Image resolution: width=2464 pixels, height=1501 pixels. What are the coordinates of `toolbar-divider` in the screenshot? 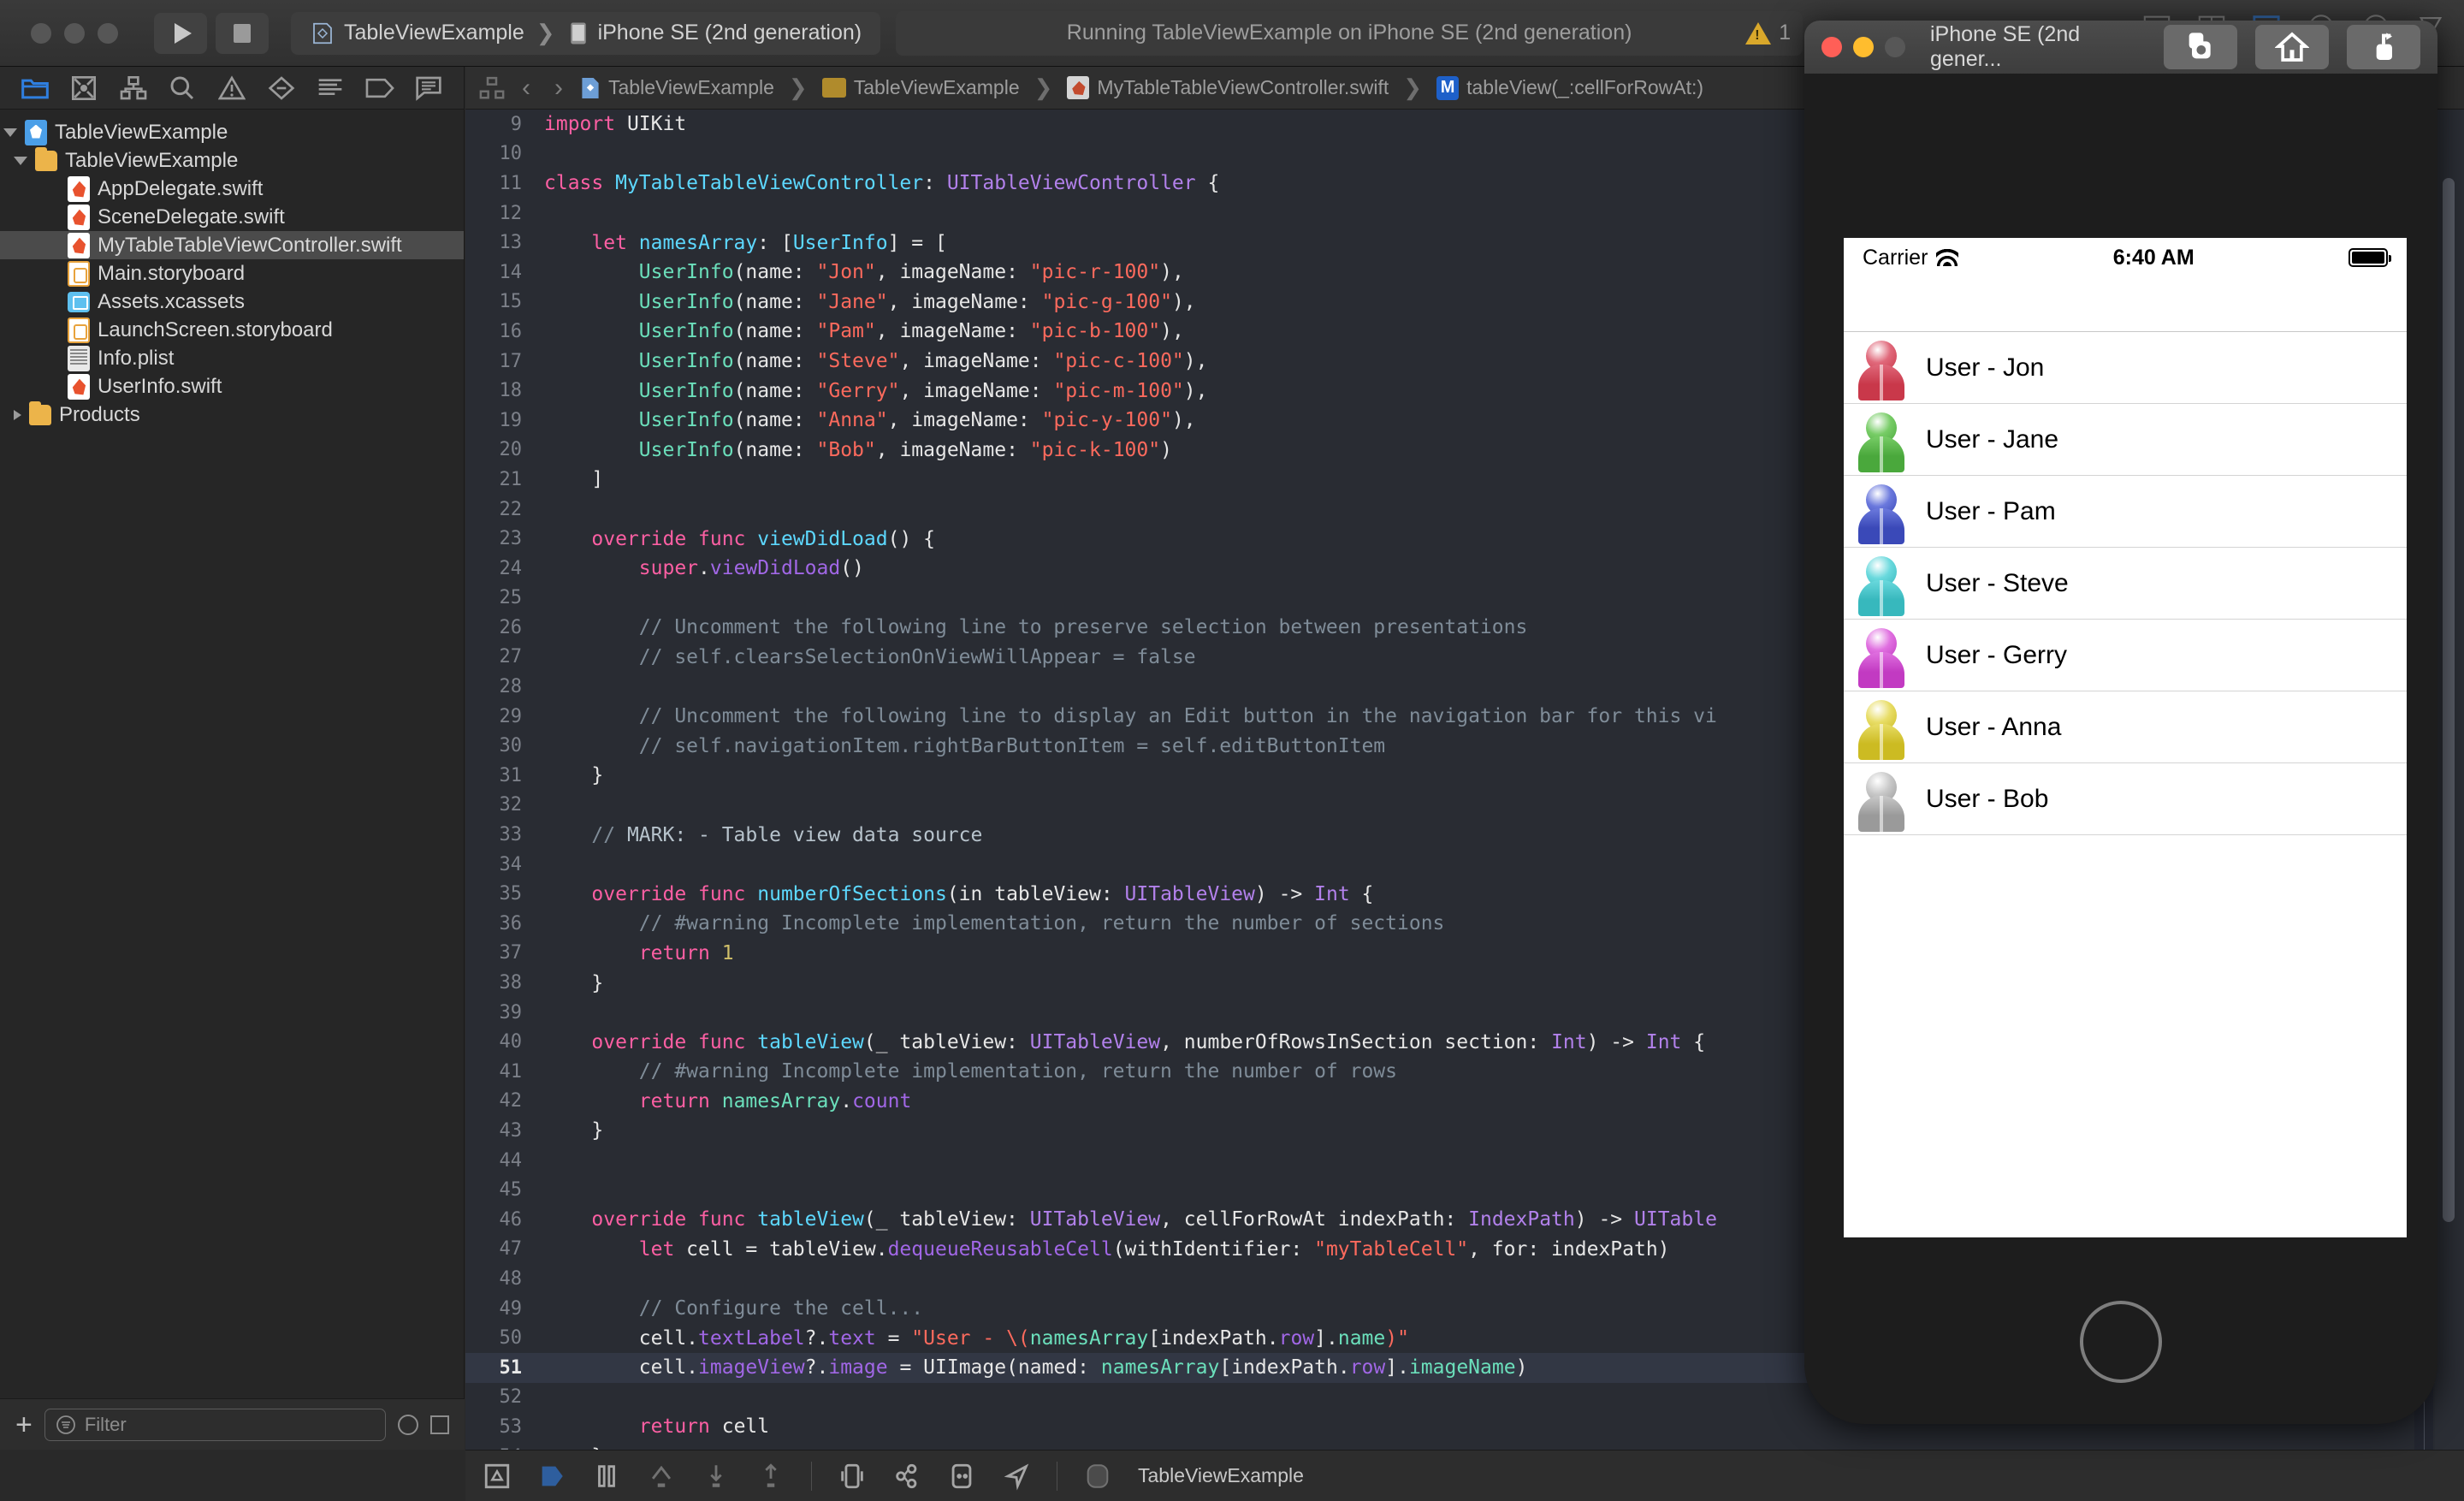 It's located at (811, 1476).